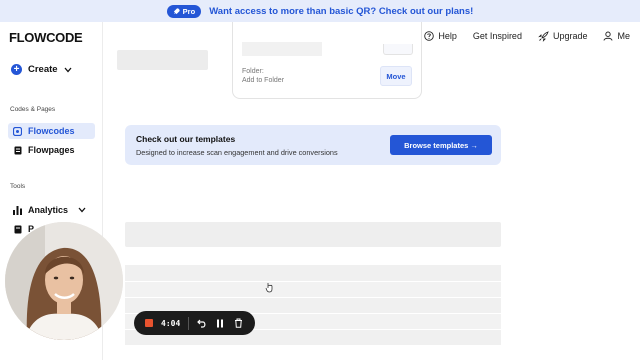  What do you see at coordinates (570, 36) in the screenshot?
I see `upgrade-label: Upgrade` at bounding box center [570, 36].